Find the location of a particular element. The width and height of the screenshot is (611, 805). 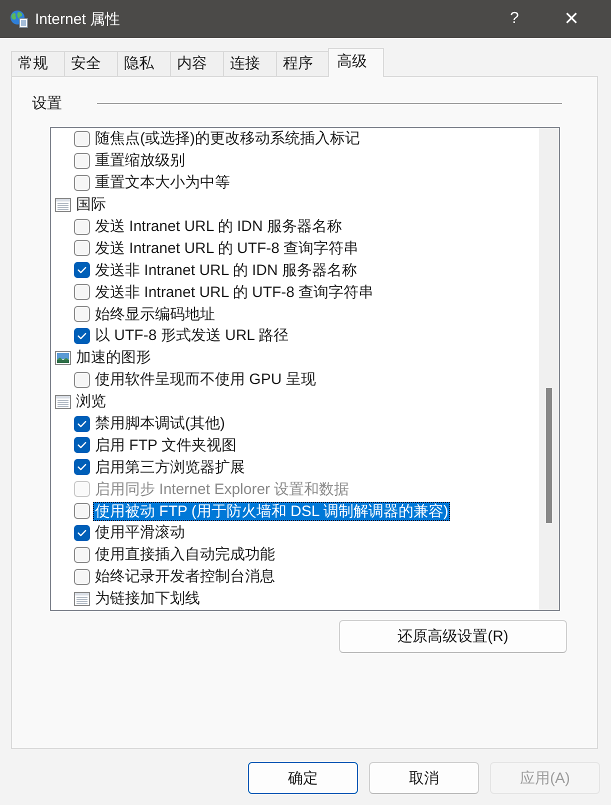

checkbox-label: 始终记录开发者控制台消息 is located at coordinates (185, 576).